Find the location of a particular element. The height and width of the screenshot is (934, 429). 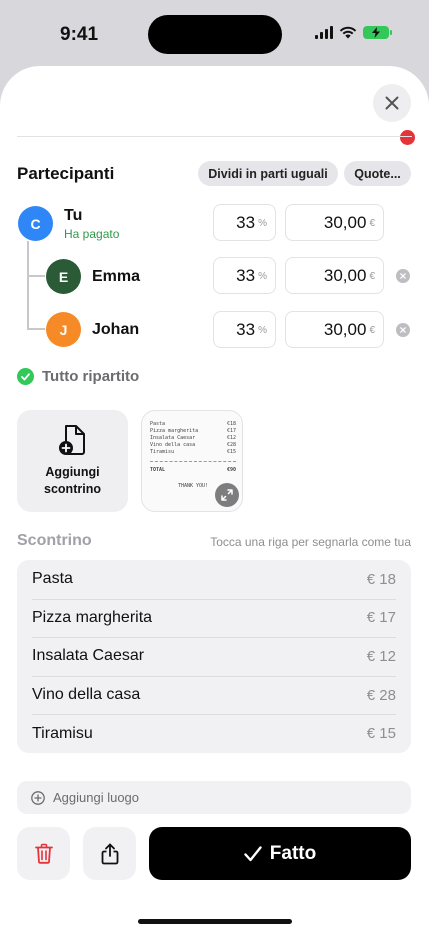

status-icons is located at coordinates (353, 32).